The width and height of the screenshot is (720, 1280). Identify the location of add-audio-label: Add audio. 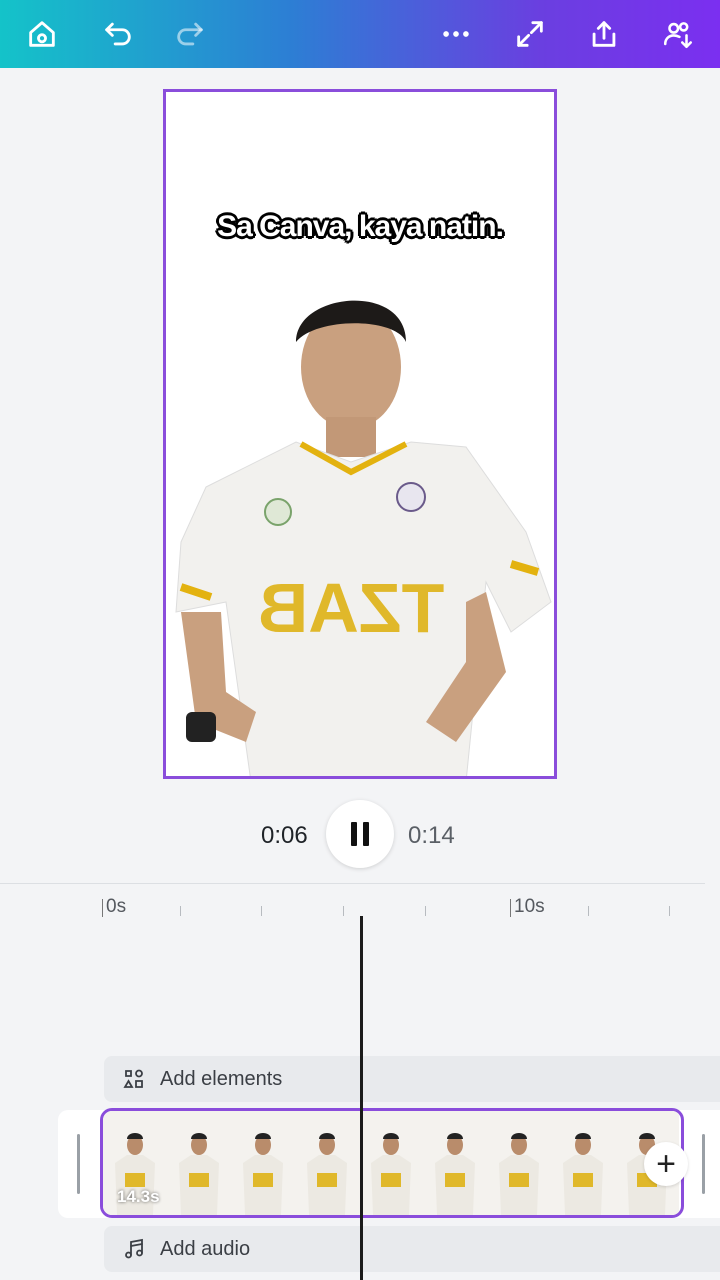
(205, 1248).